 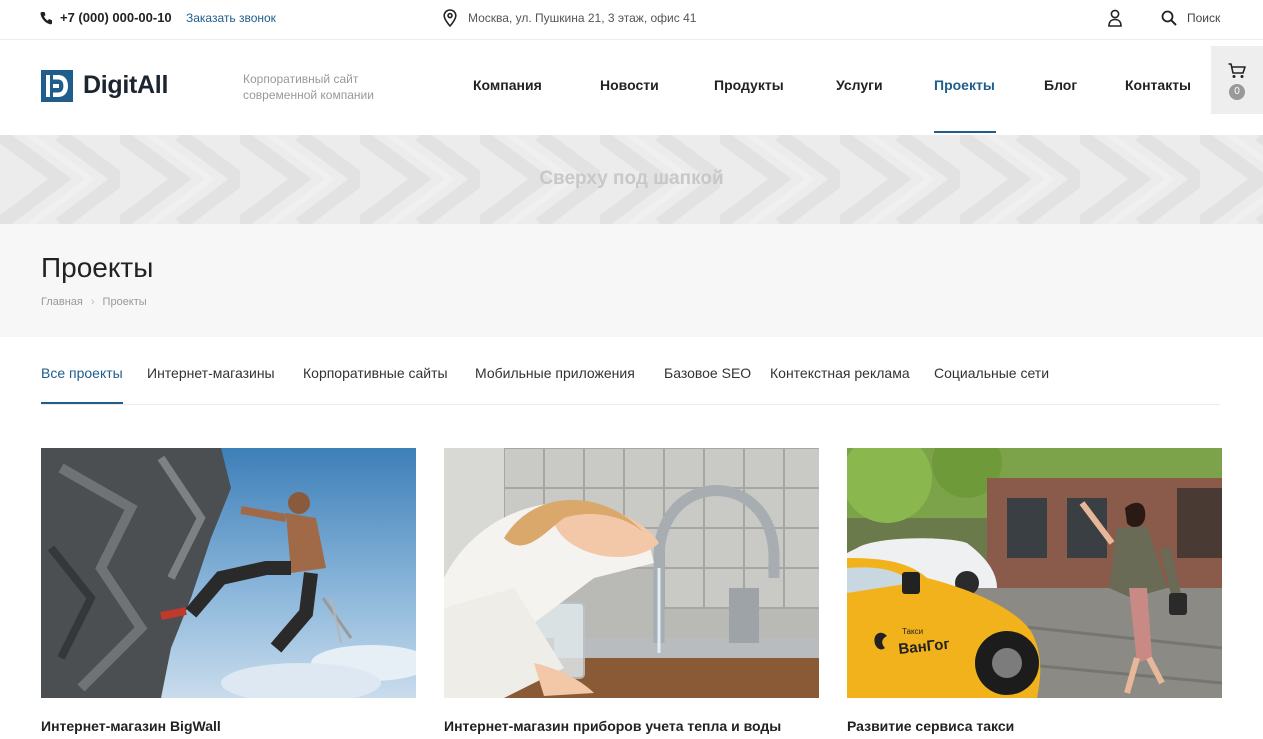 What do you see at coordinates (375, 373) in the screenshot?
I see `tab-corporate-sites: Корпоративные сайты` at bounding box center [375, 373].